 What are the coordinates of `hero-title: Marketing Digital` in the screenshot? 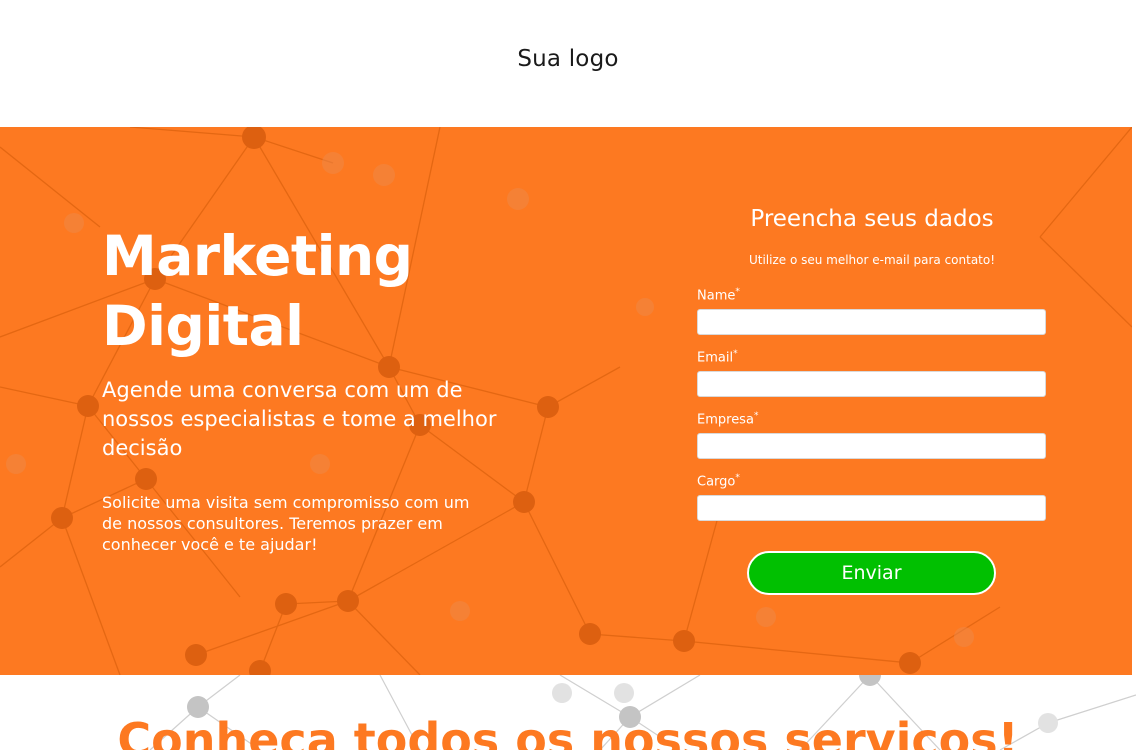 It's located at (257, 291).